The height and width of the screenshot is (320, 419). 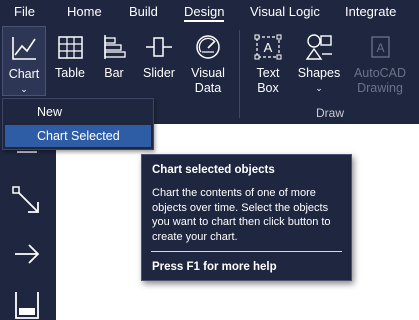 What do you see at coordinates (330, 113) in the screenshot?
I see `draw-group-label: Draw` at bounding box center [330, 113].